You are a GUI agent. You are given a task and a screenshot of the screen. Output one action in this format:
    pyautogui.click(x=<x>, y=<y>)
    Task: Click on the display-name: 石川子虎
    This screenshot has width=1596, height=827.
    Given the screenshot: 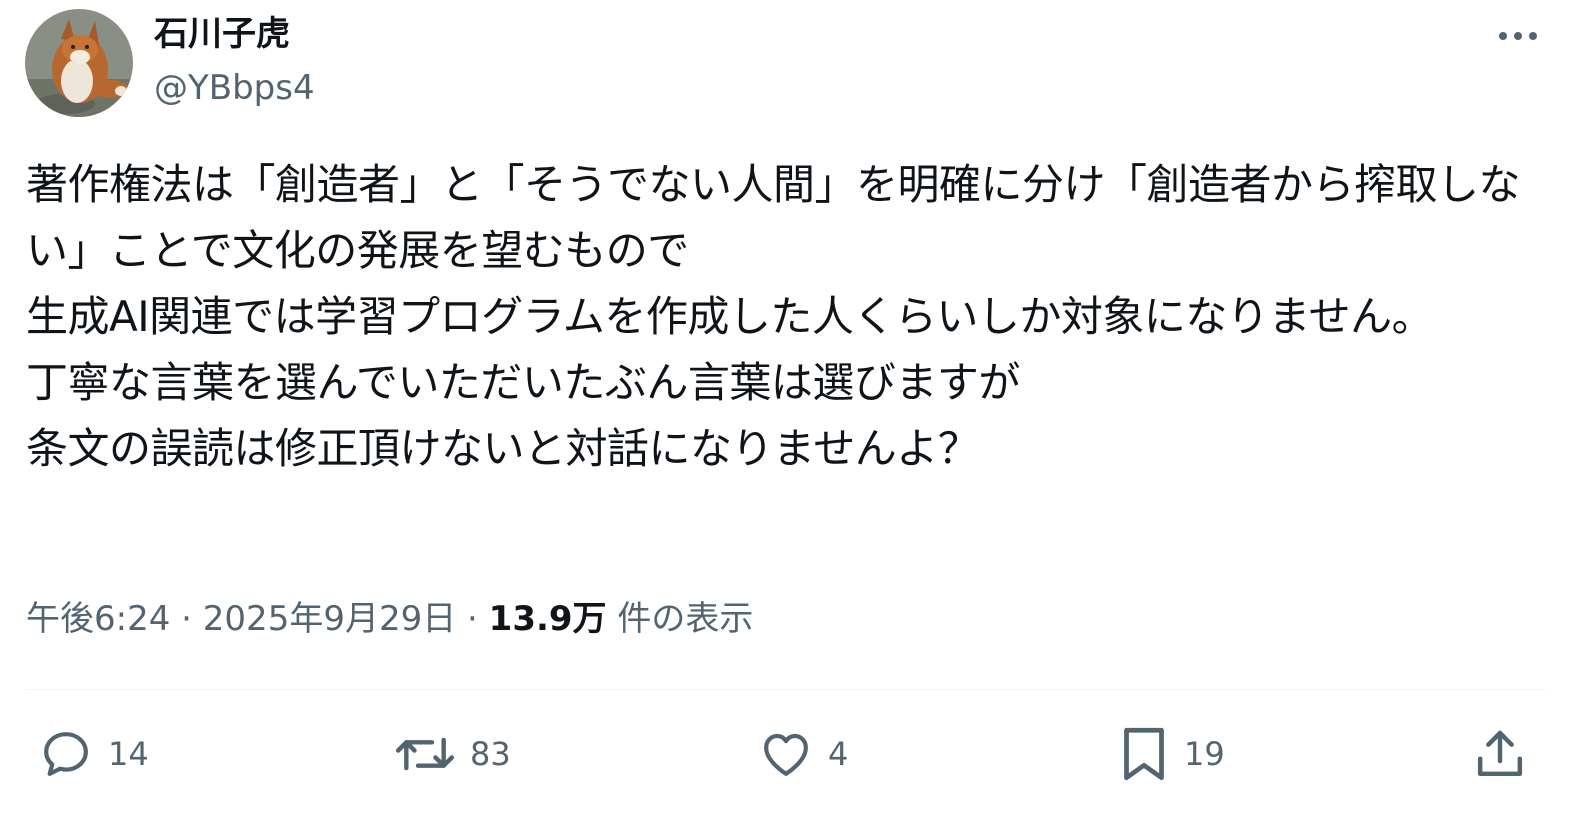 What is the action you would take?
    pyautogui.click(x=222, y=34)
    